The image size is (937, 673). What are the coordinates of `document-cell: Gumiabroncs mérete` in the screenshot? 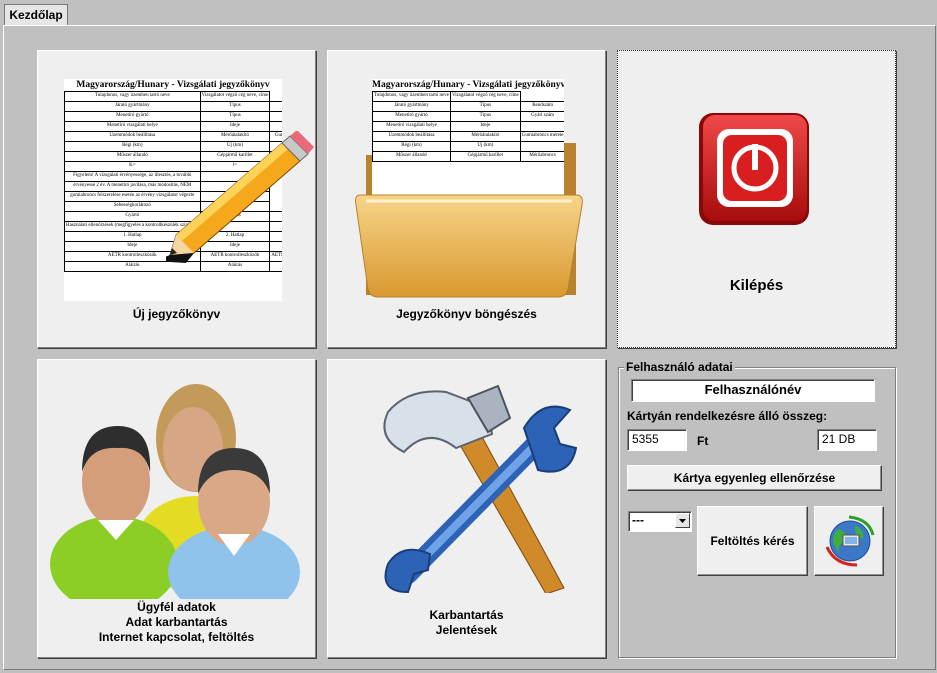 It's located at (541, 136).